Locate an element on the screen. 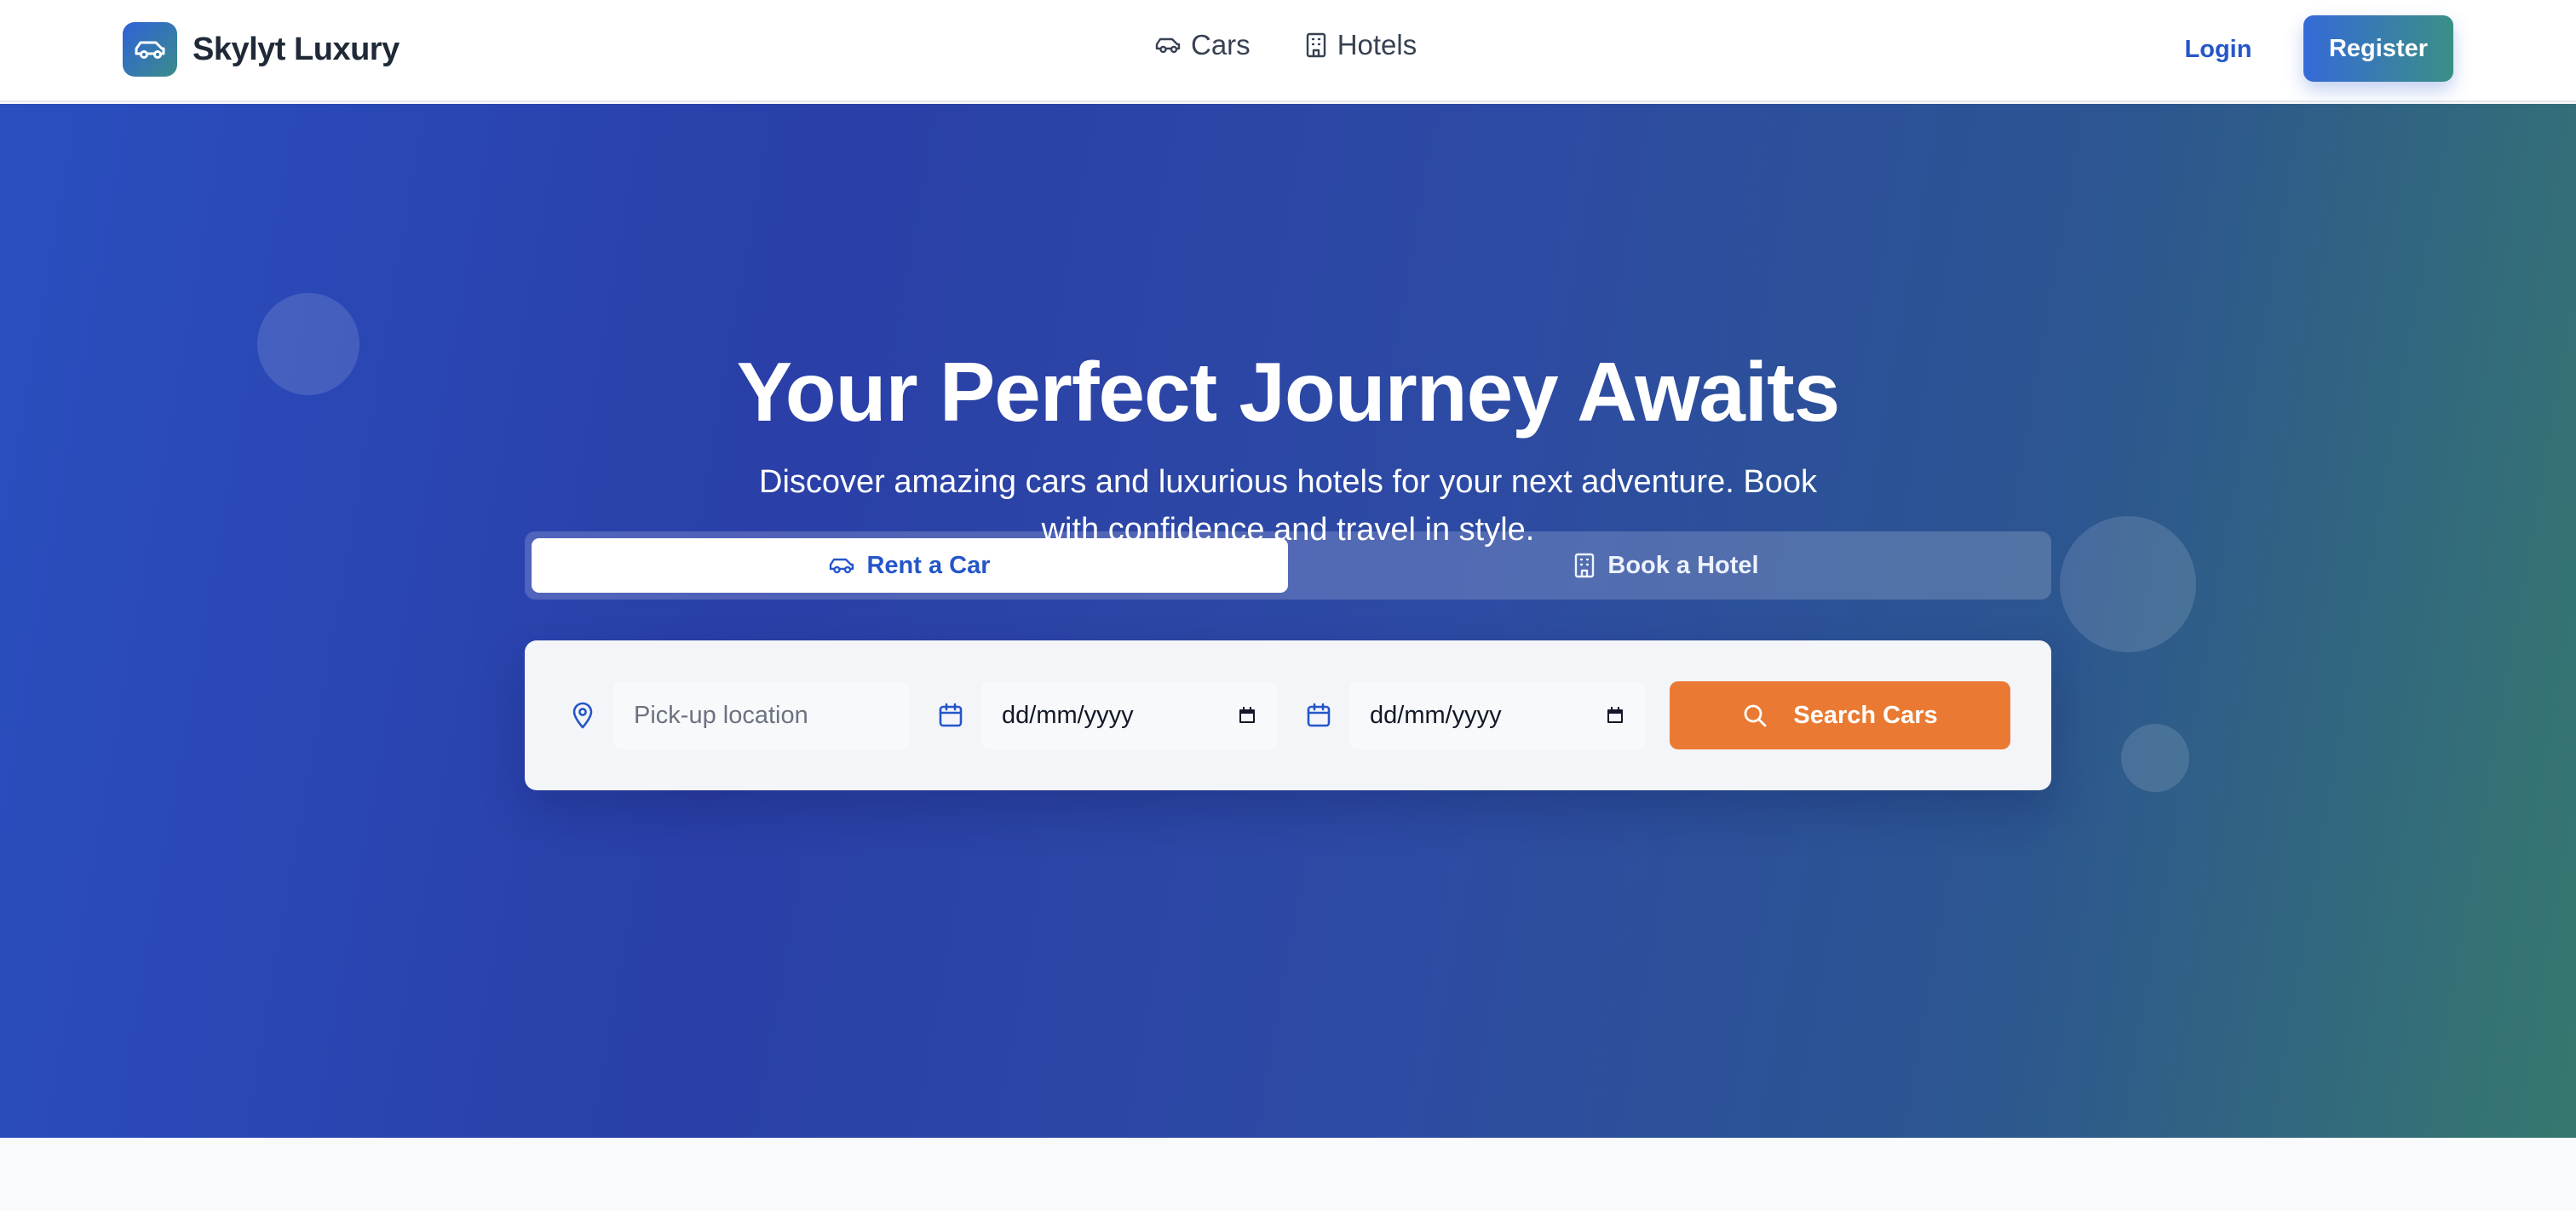 The image size is (2576, 1211). search-icon is located at coordinates (1755, 715).